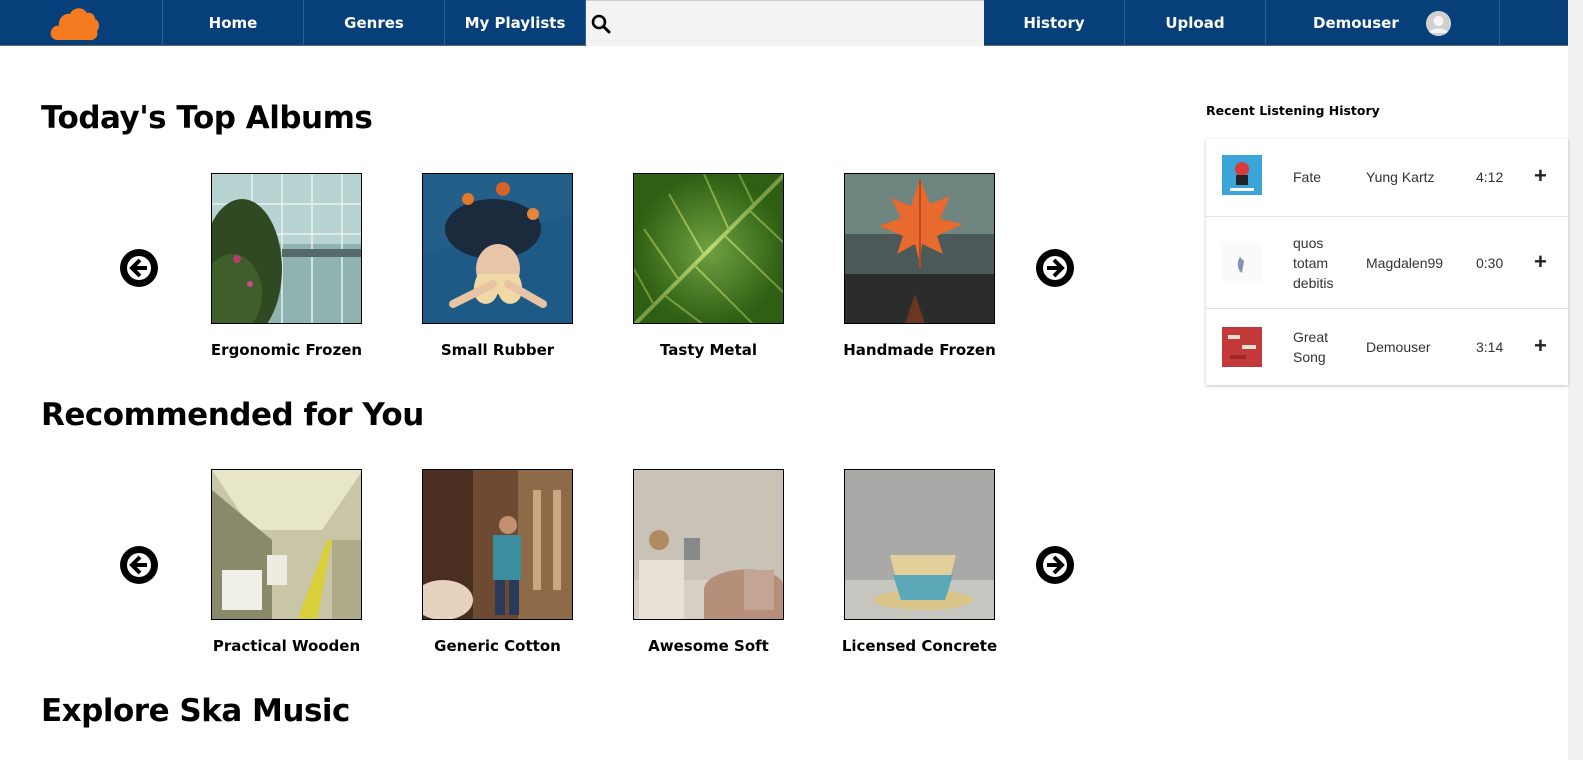 The height and width of the screenshot is (760, 1583). I want to click on username: Demouser, so click(1356, 23).